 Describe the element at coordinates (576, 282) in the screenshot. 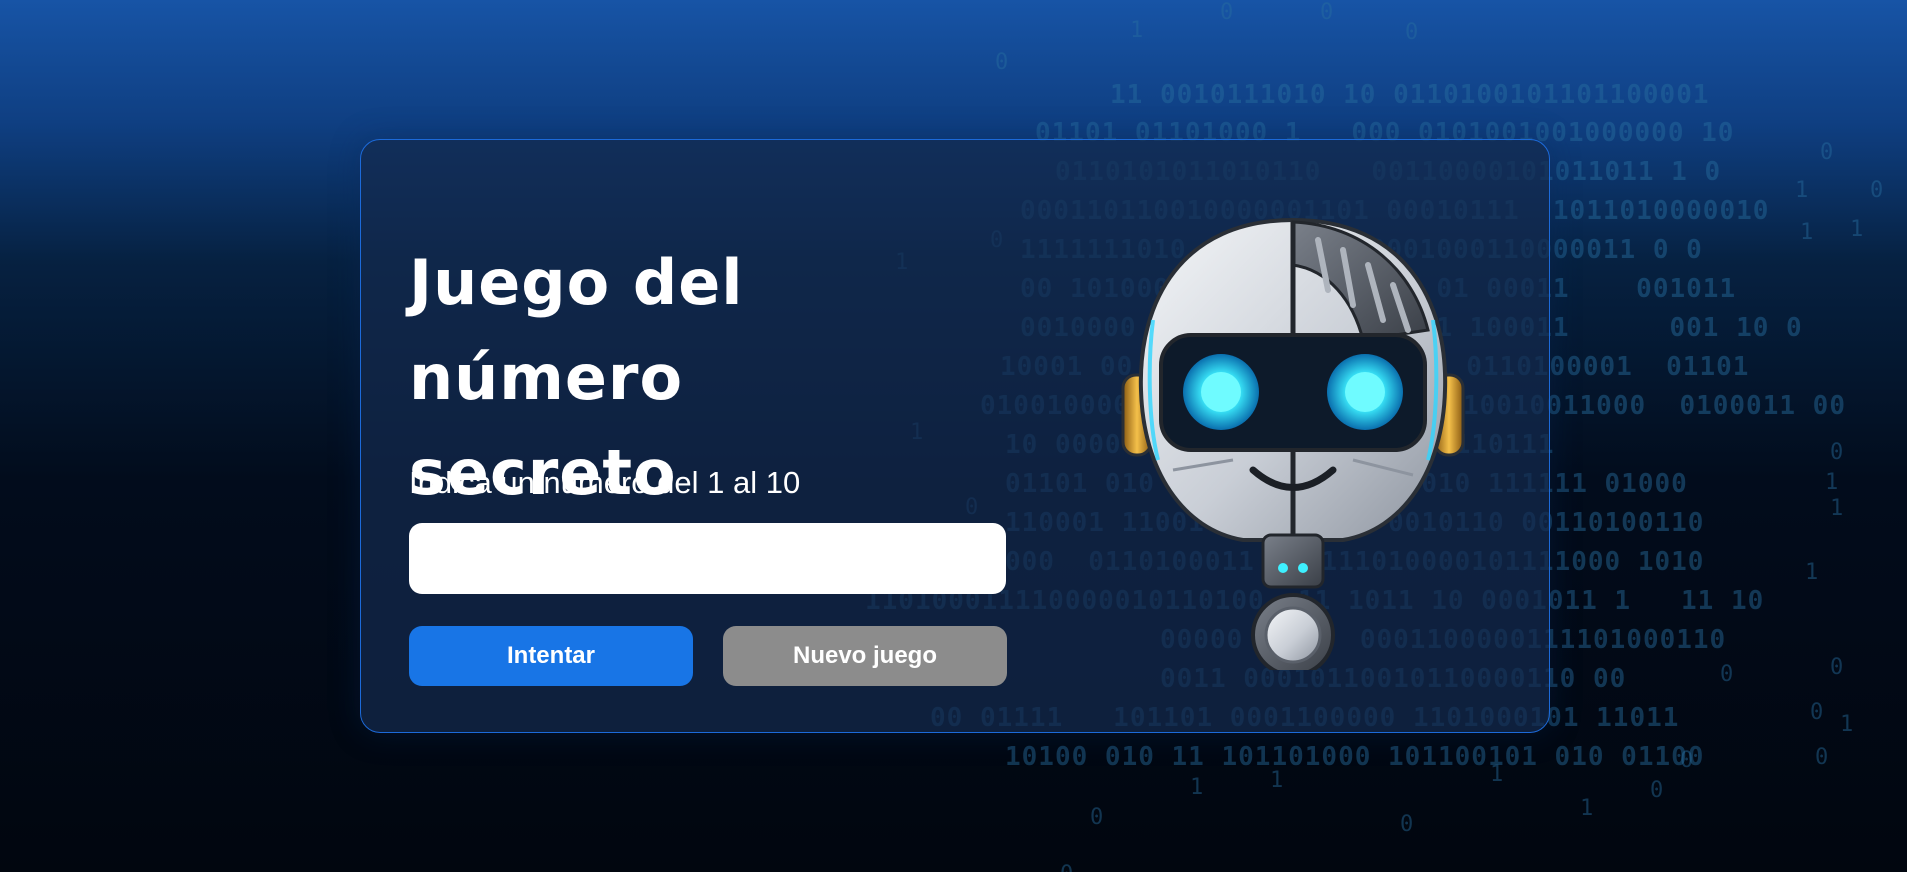

I see `title-line-1: Juego del` at that location.